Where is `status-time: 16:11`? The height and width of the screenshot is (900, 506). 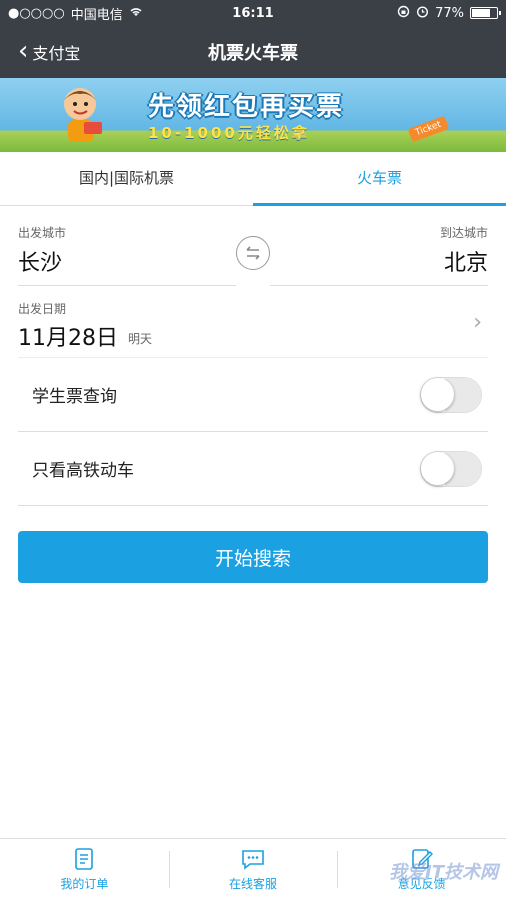
status-time: 16:11 is located at coordinates (253, 13).